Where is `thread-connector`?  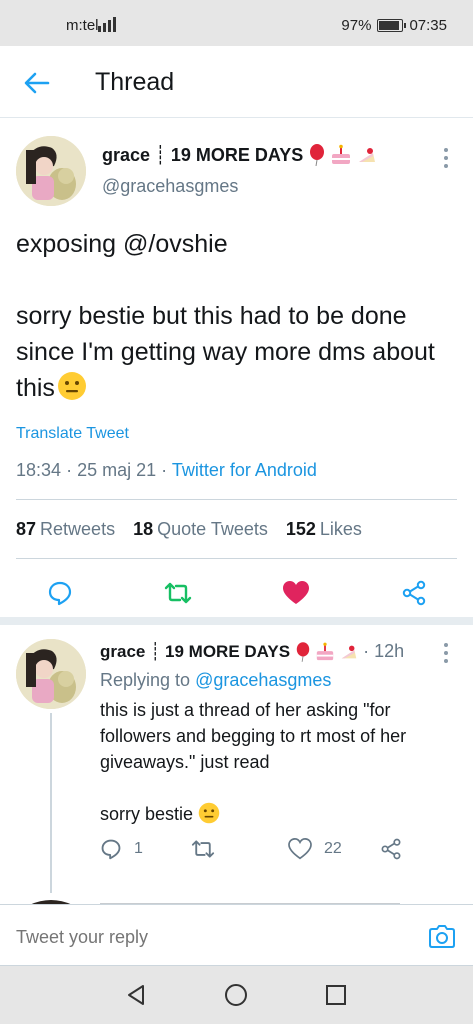 thread-connector is located at coordinates (51, 803).